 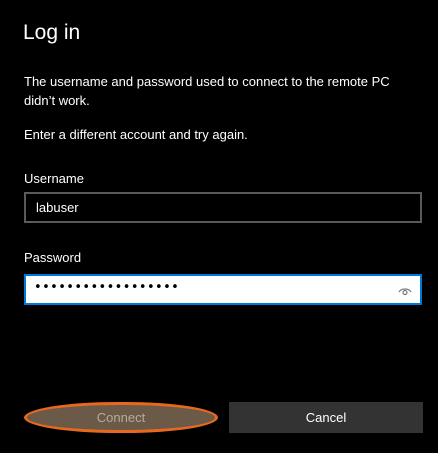 What do you see at coordinates (326, 417) in the screenshot?
I see `cancel-button: Cancel` at bounding box center [326, 417].